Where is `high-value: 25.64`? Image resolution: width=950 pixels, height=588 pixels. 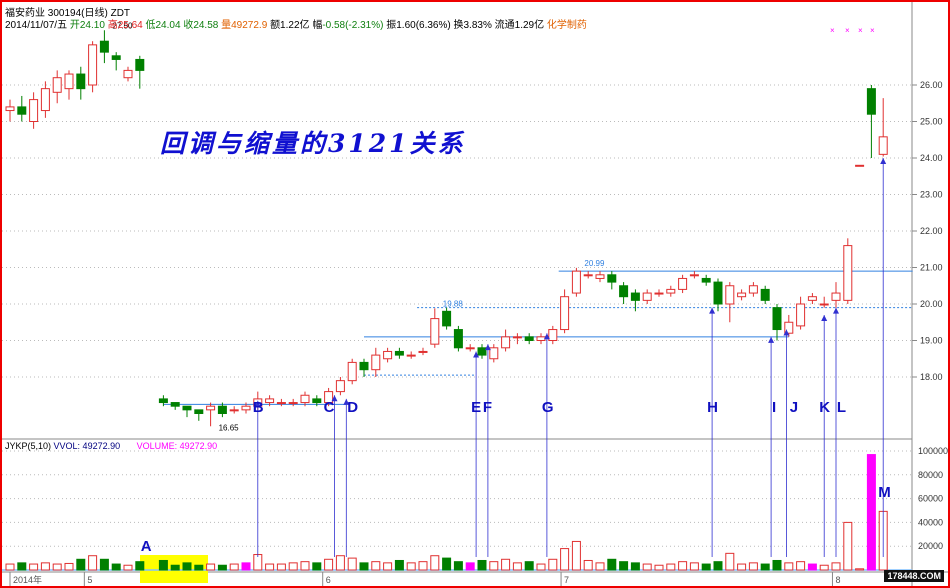 high-value: 25.64 is located at coordinates (130, 25).